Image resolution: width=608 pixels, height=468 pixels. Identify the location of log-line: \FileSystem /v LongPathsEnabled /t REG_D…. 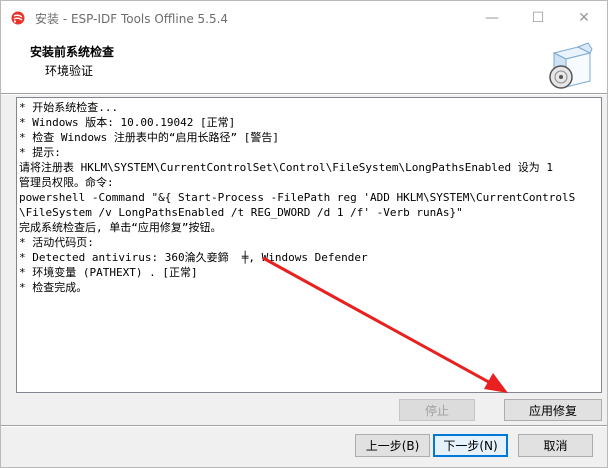
(241, 212).